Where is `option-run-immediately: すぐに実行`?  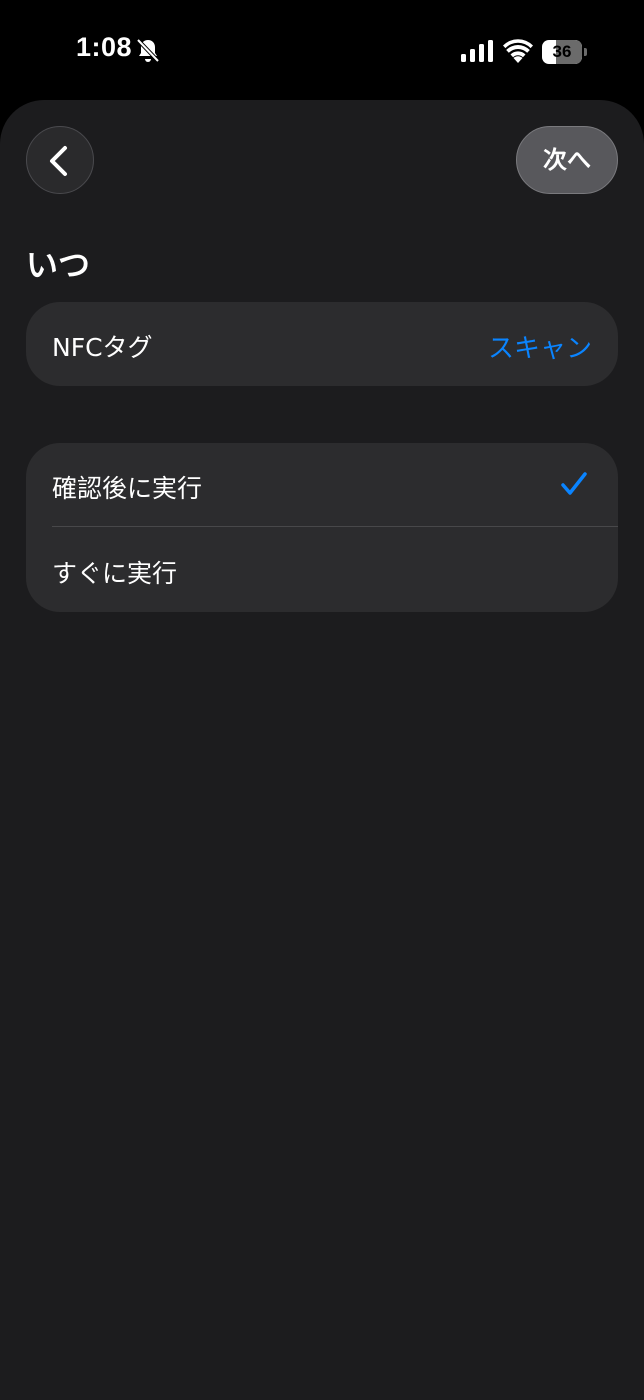 option-run-immediately: すぐに実行 is located at coordinates (322, 570).